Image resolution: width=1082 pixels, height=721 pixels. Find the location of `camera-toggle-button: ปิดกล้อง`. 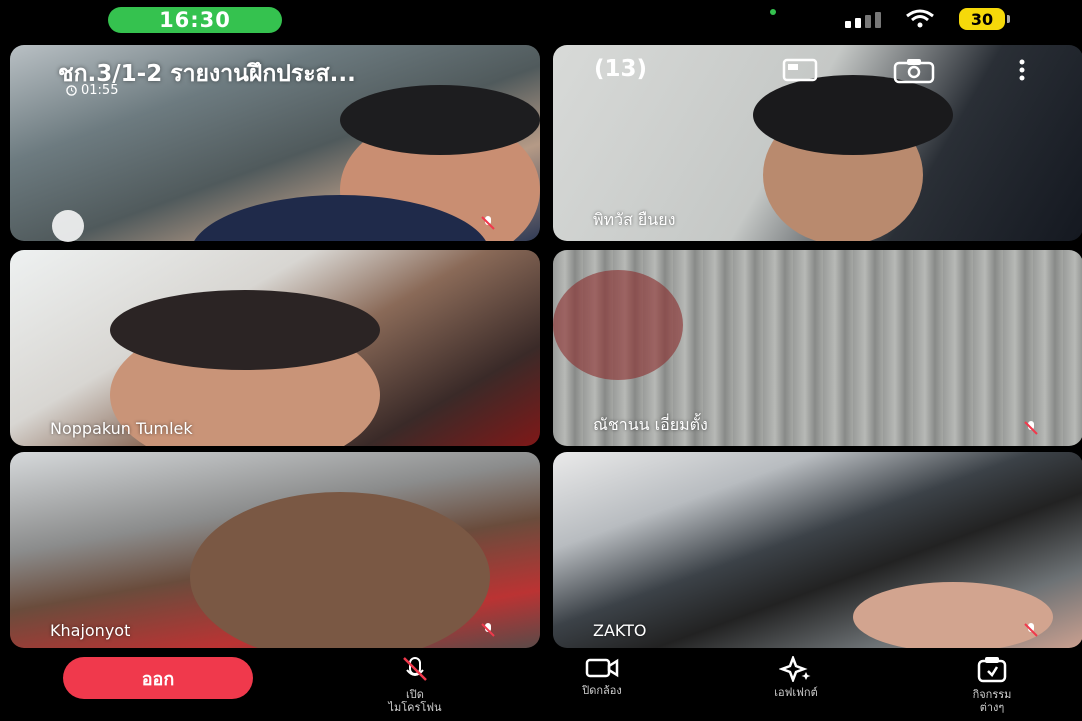

camera-toggle-button: ปิดกล้อง is located at coordinates (602, 676).